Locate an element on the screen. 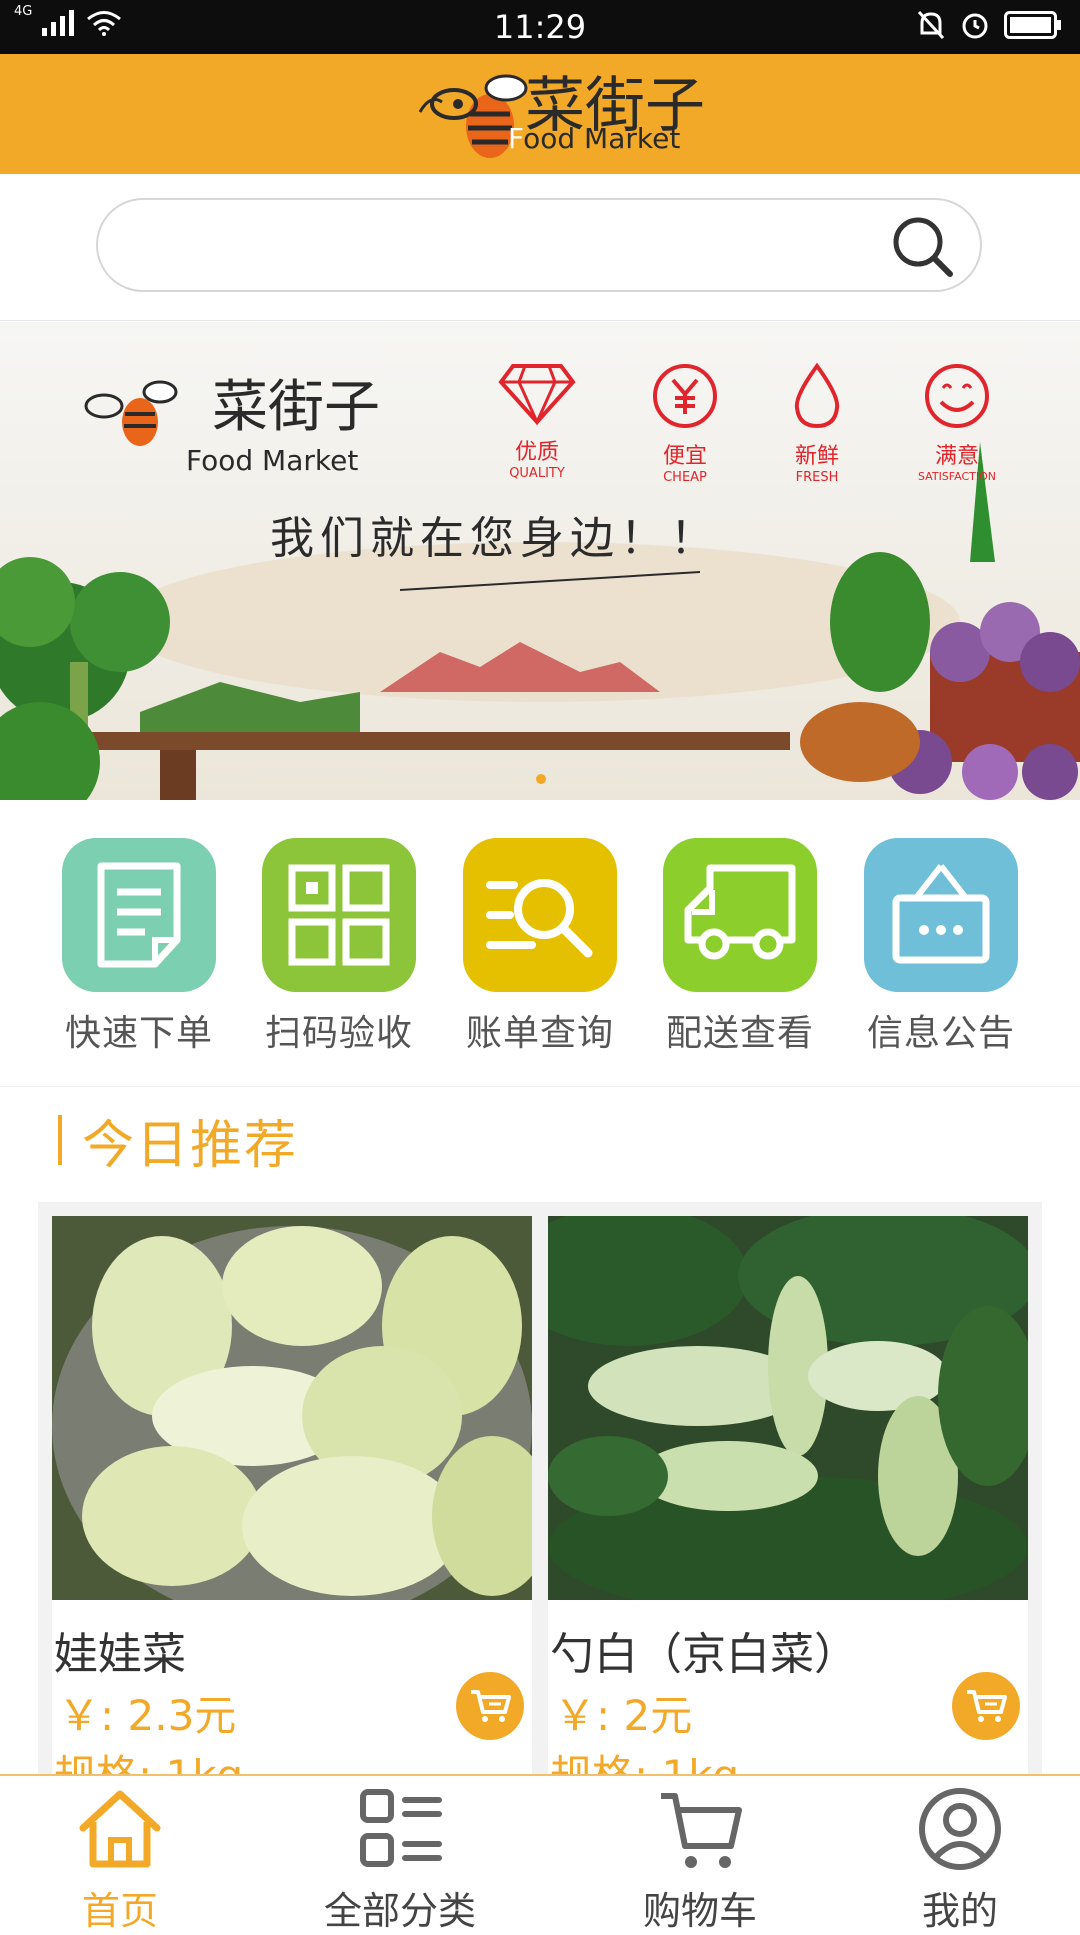 This screenshot has height=1935, width=1080. tab-home: 首页 is located at coordinates (120, 1859).